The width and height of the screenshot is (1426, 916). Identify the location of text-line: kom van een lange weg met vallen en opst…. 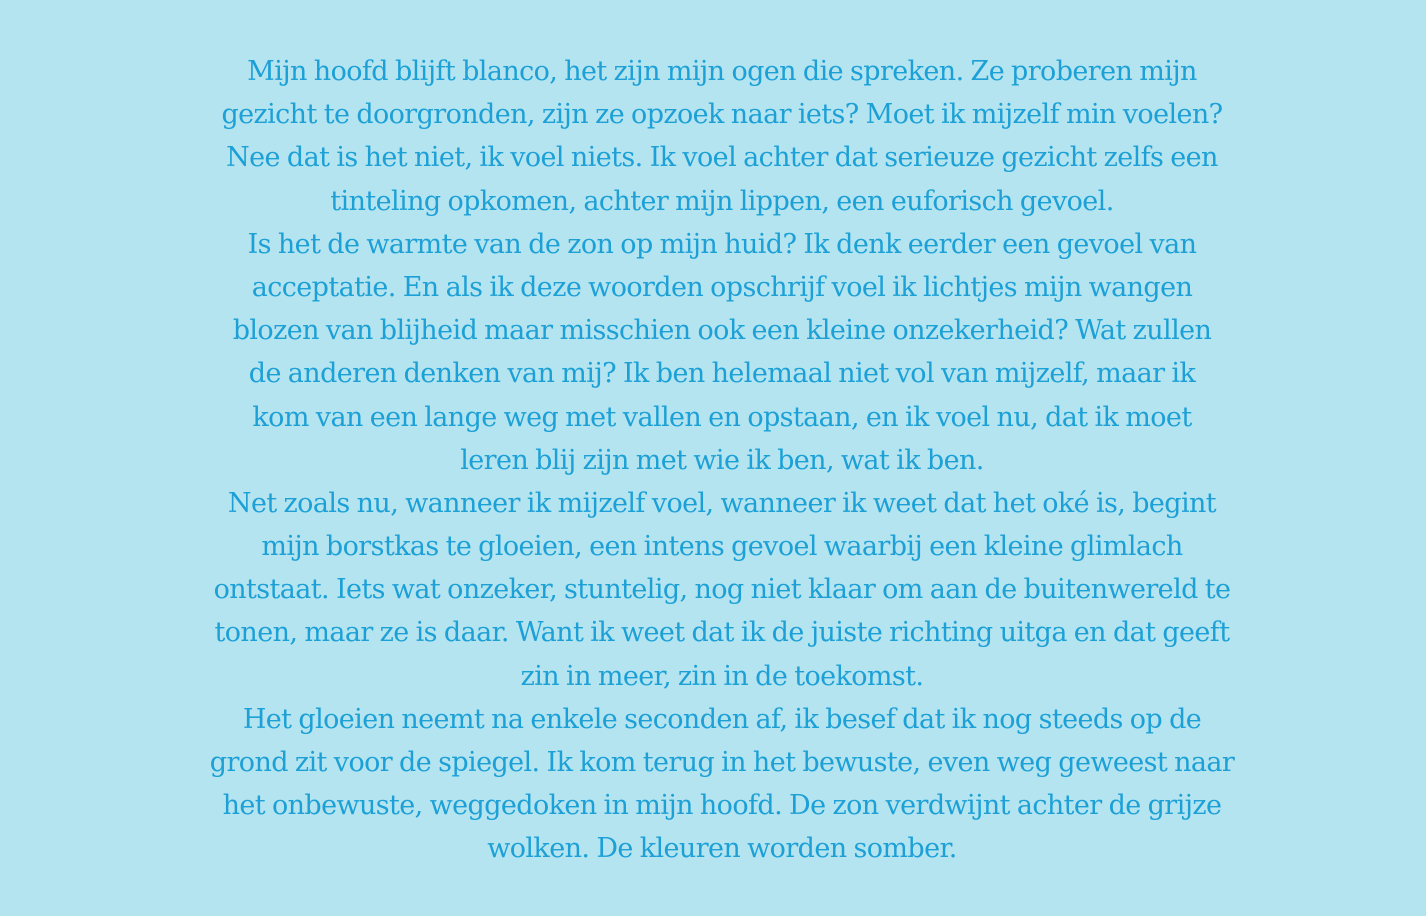
(722, 417).